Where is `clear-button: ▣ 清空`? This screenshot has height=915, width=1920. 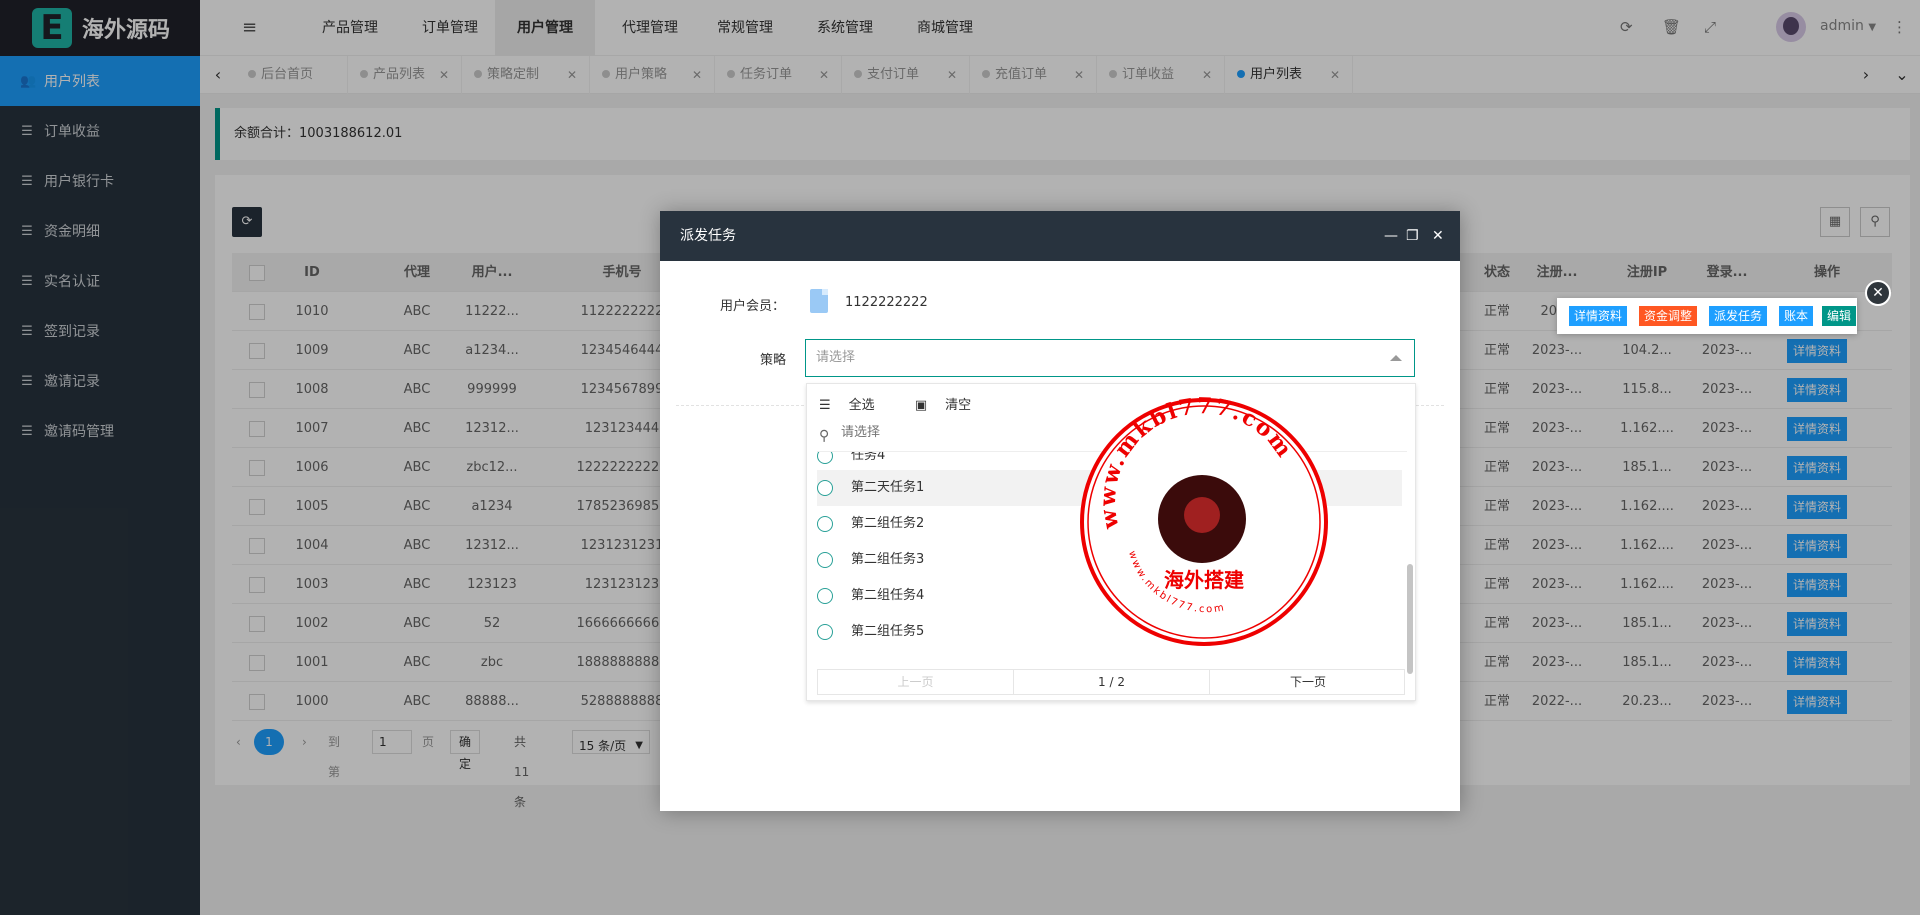
clear-button: ▣ 清空 is located at coordinates (952, 405).